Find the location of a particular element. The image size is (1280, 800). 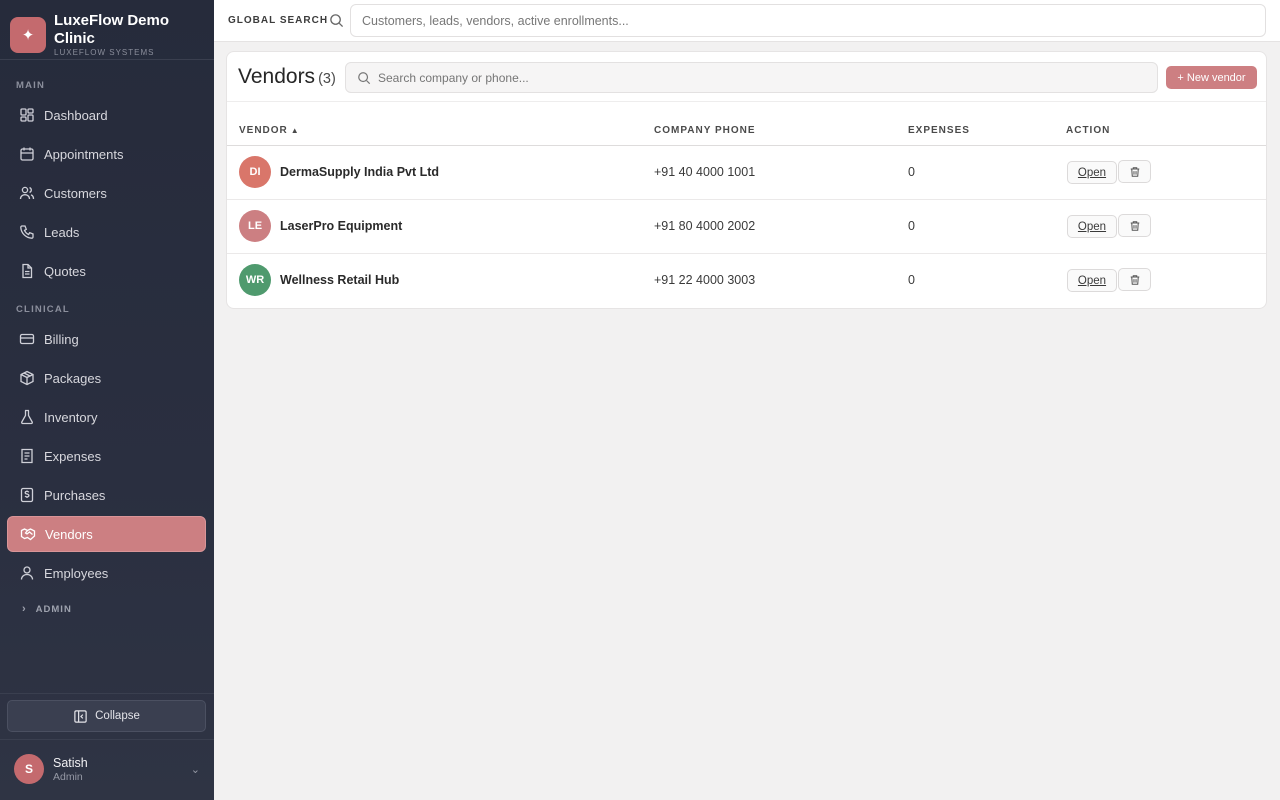

sidebar-item-quotes: Quotes is located at coordinates (106, 271).